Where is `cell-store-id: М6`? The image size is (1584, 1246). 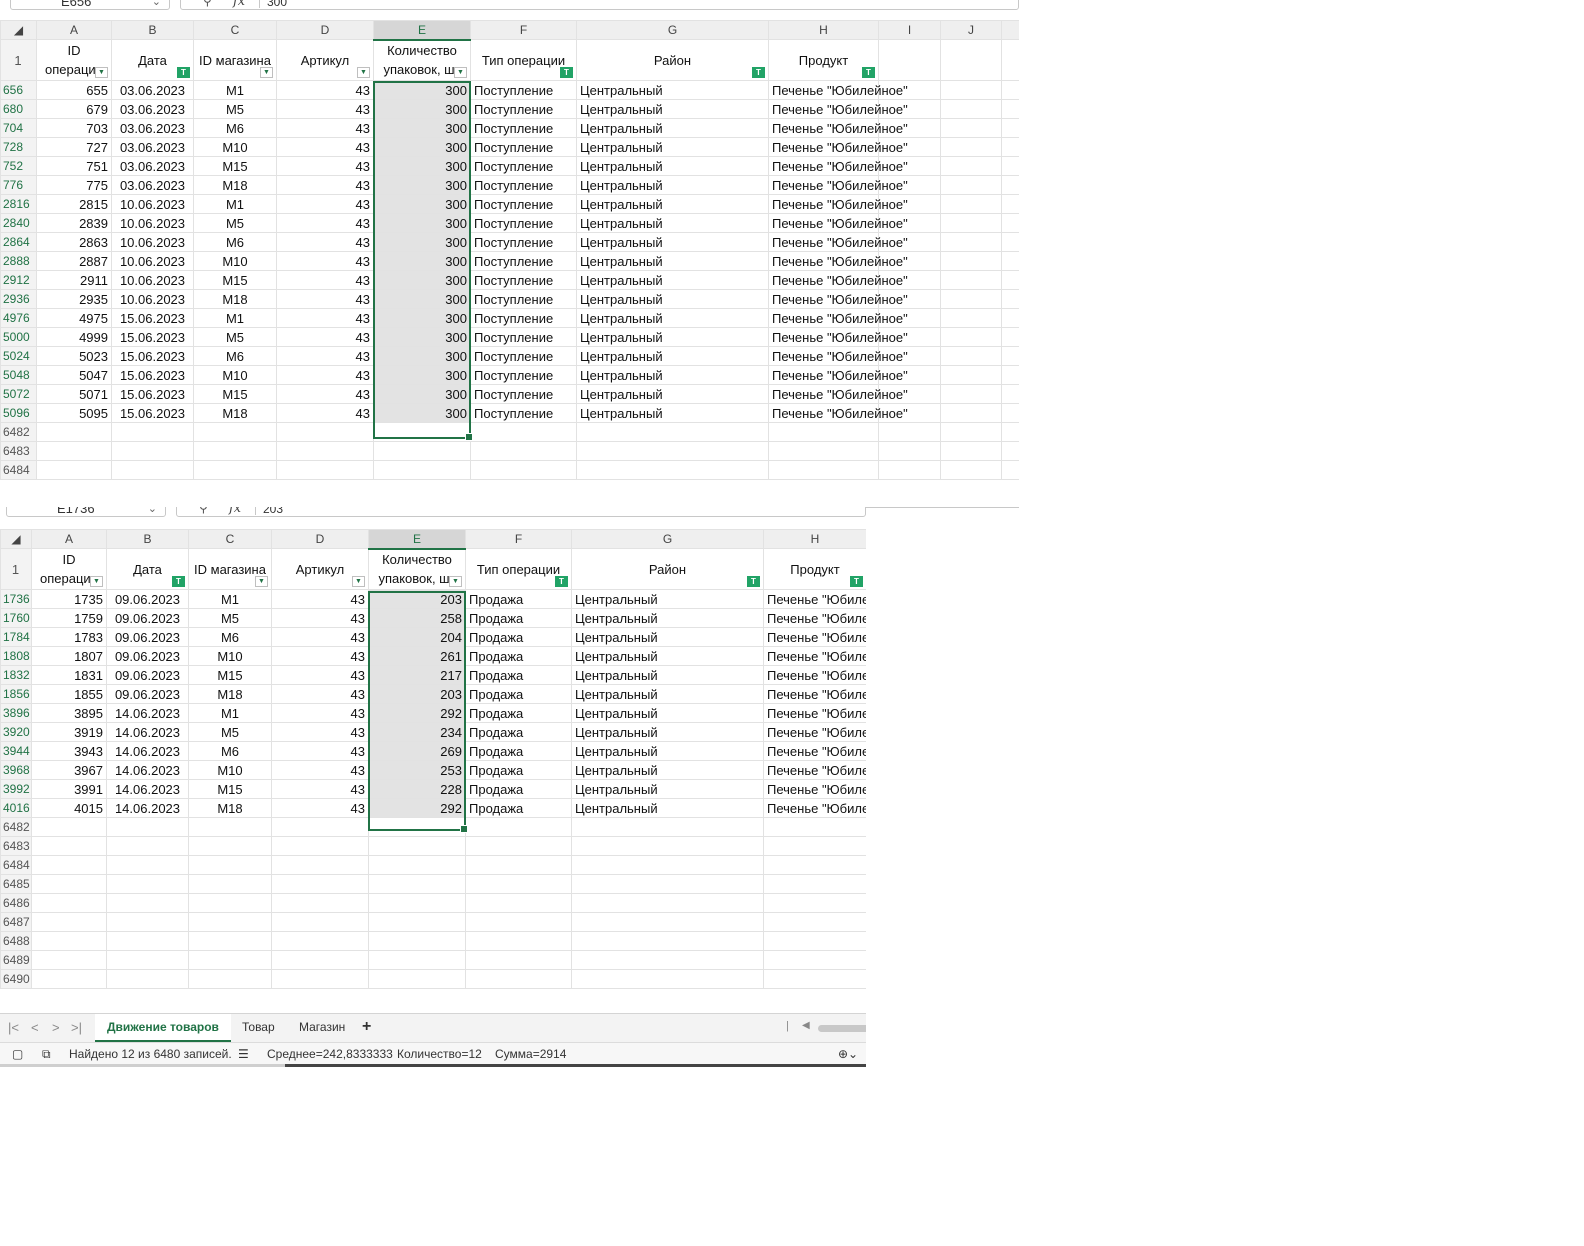 cell-store-id: М6 is located at coordinates (235, 128).